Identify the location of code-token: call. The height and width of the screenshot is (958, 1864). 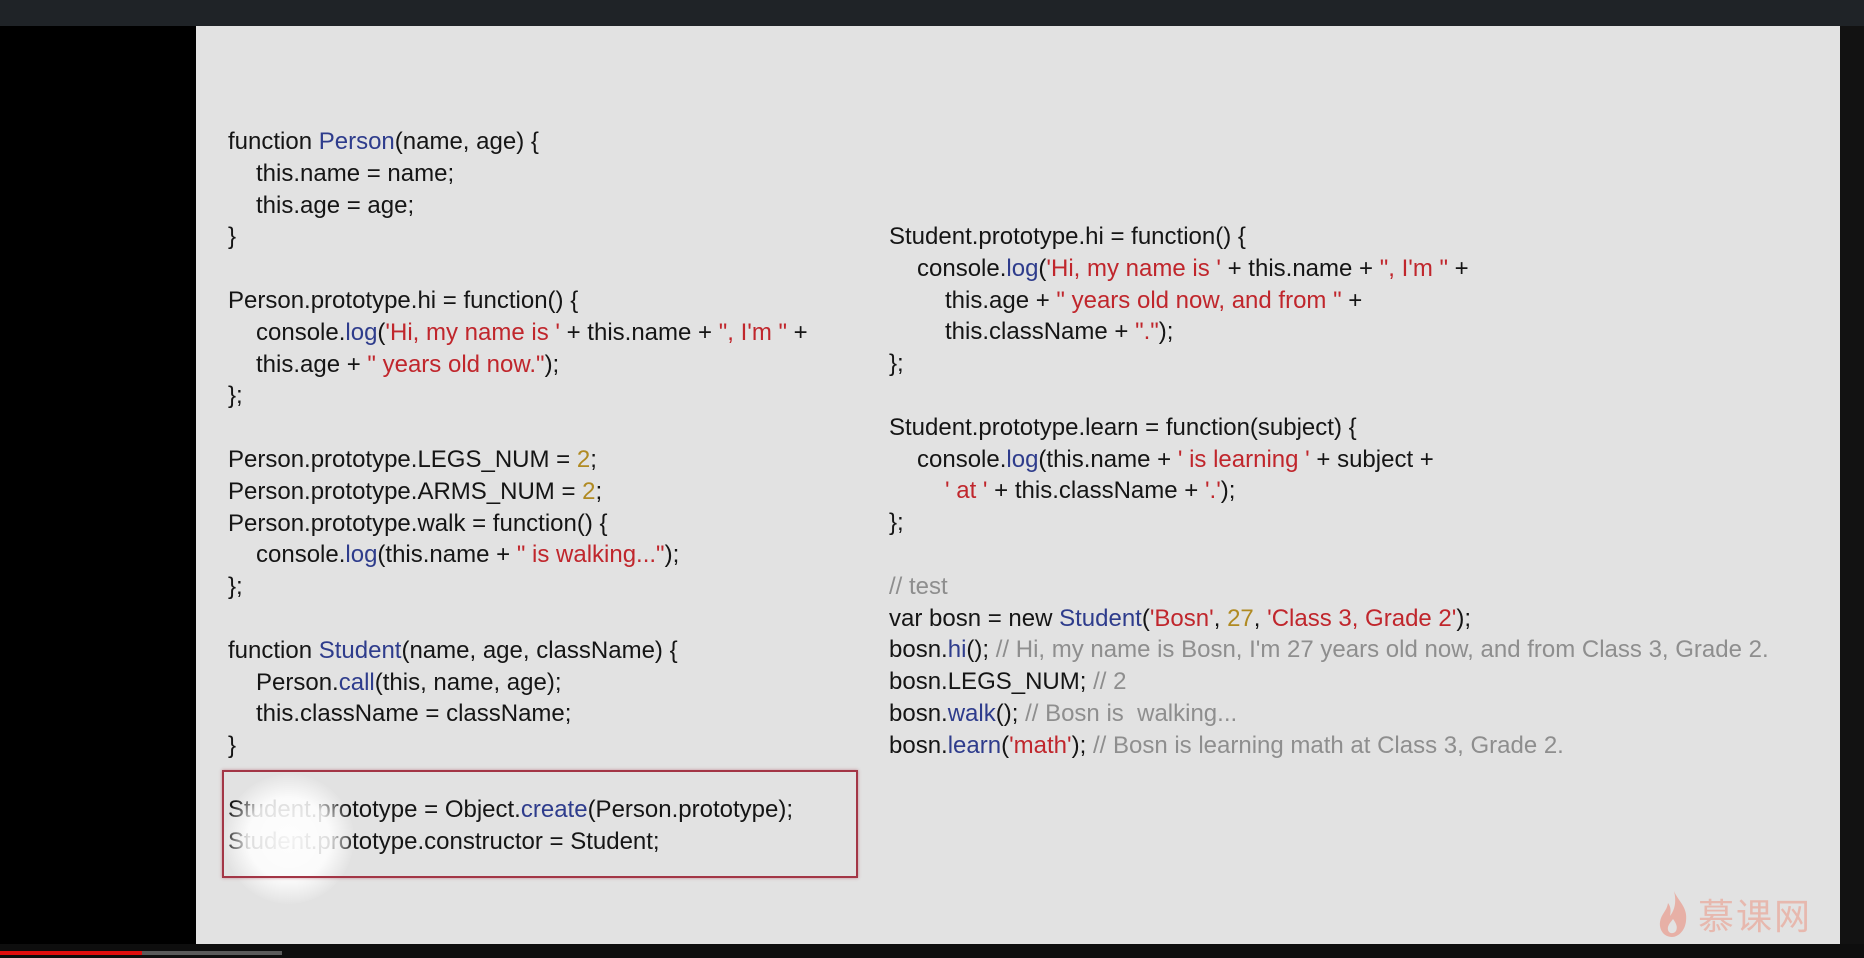
(356, 682).